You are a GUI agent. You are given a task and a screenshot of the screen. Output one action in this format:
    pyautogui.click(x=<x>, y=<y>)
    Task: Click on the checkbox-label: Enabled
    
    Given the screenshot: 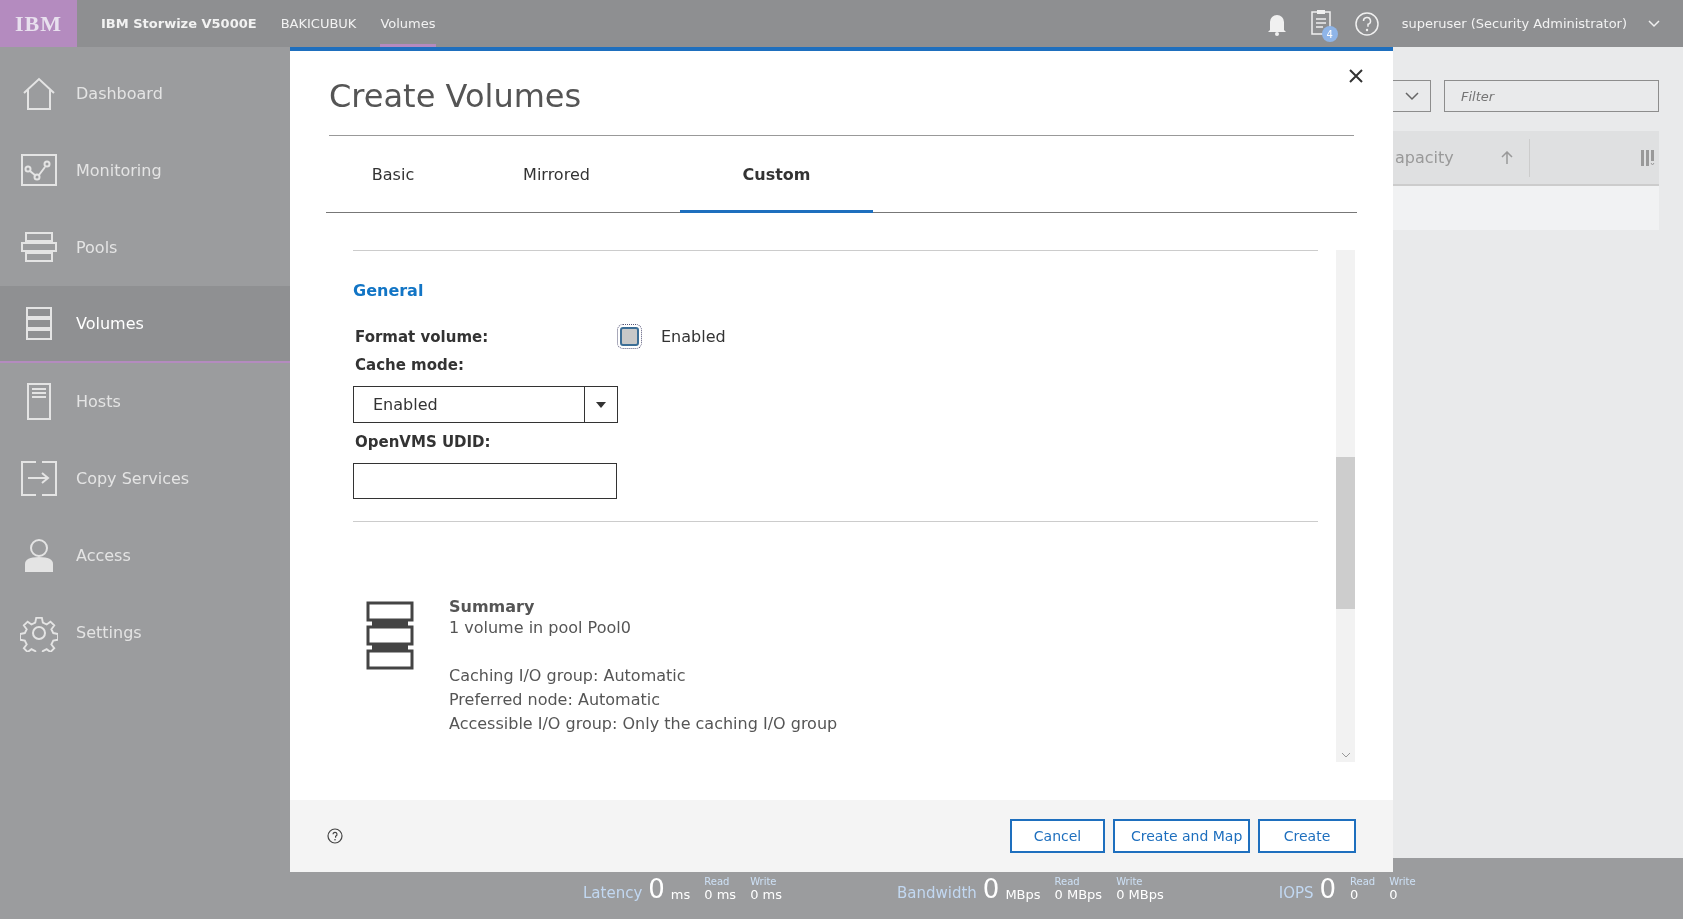 What is the action you would take?
    pyautogui.click(x=693, y=336)
    